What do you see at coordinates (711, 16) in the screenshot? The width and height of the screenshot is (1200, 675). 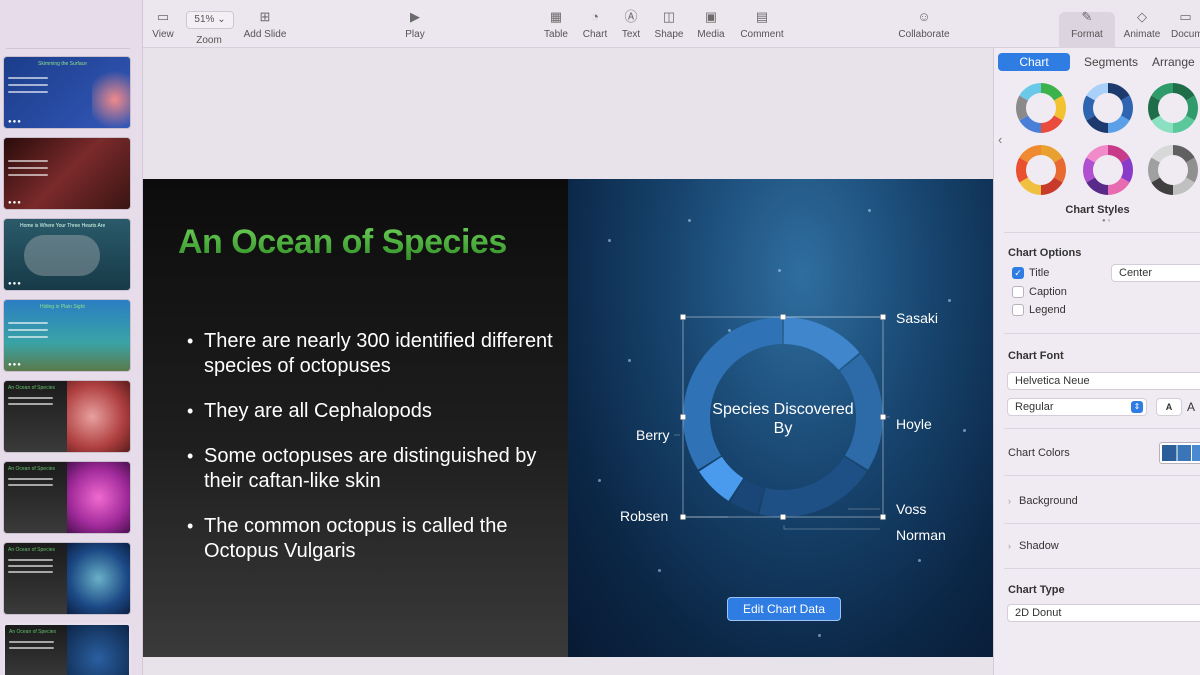 I see `image-icon: ▣` at bounding box center [711, 16].